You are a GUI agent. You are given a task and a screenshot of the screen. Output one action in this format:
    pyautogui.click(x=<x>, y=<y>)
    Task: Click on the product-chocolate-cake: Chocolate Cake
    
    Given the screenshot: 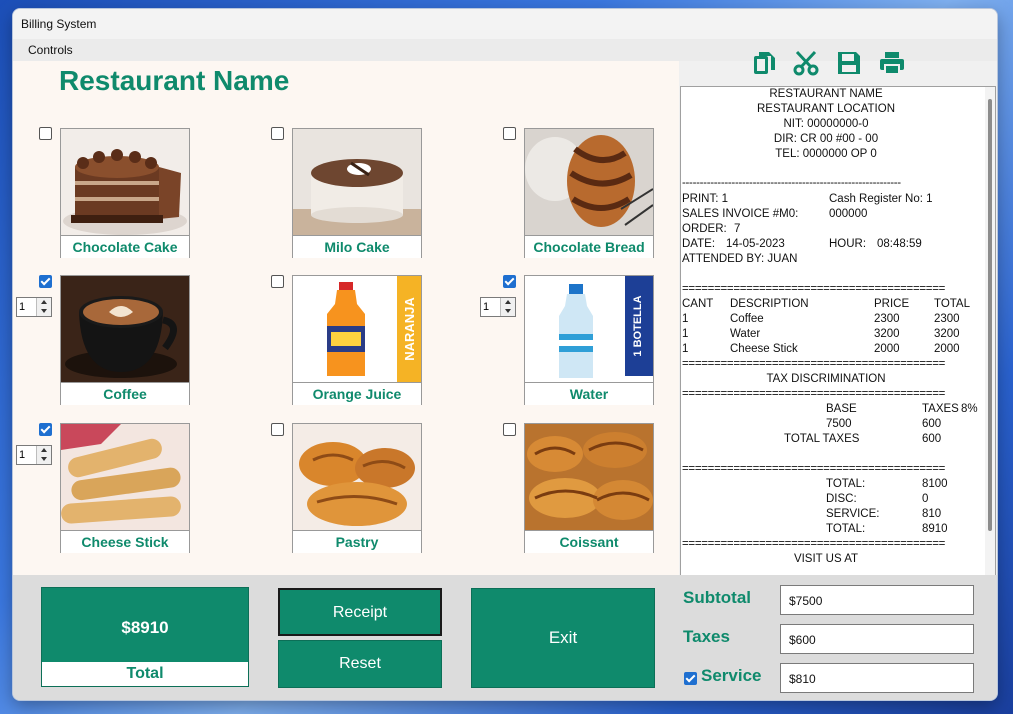 What is the action you would take?
    pyautogui.click(x=125, y=193)
    